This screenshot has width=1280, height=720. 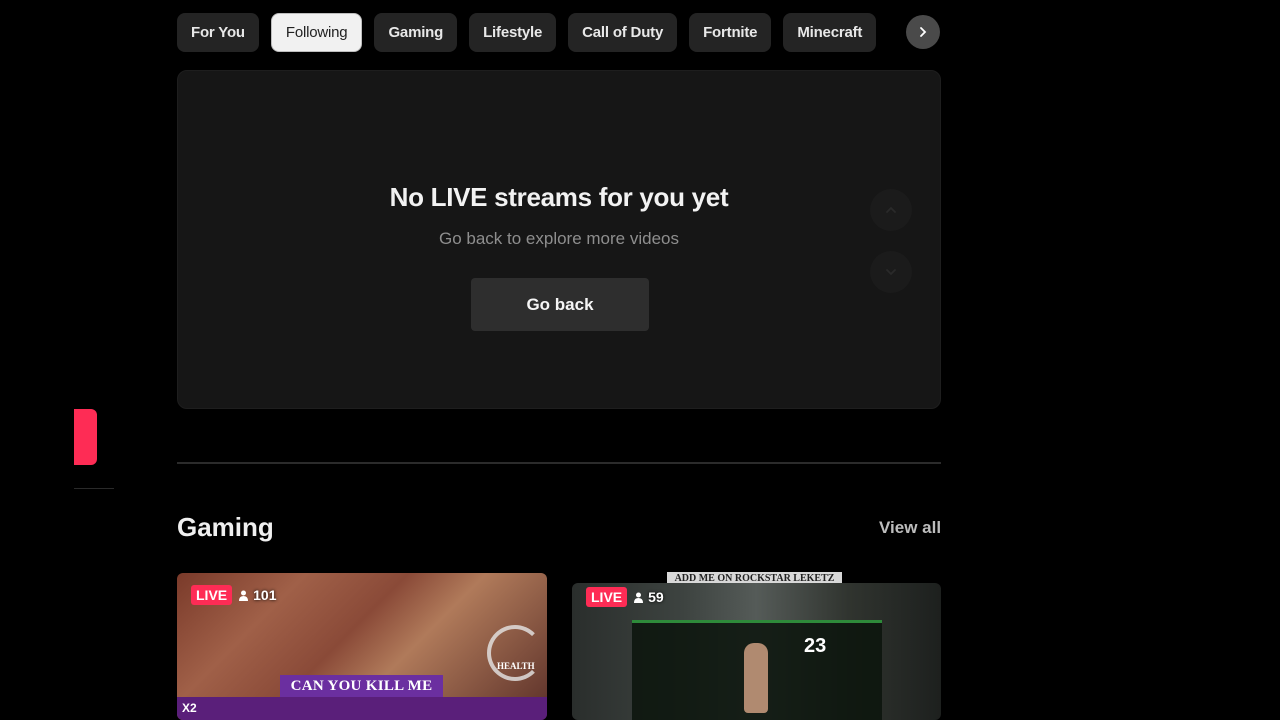 I want to click on section-title: Gaming, so click(x=225, y=527).